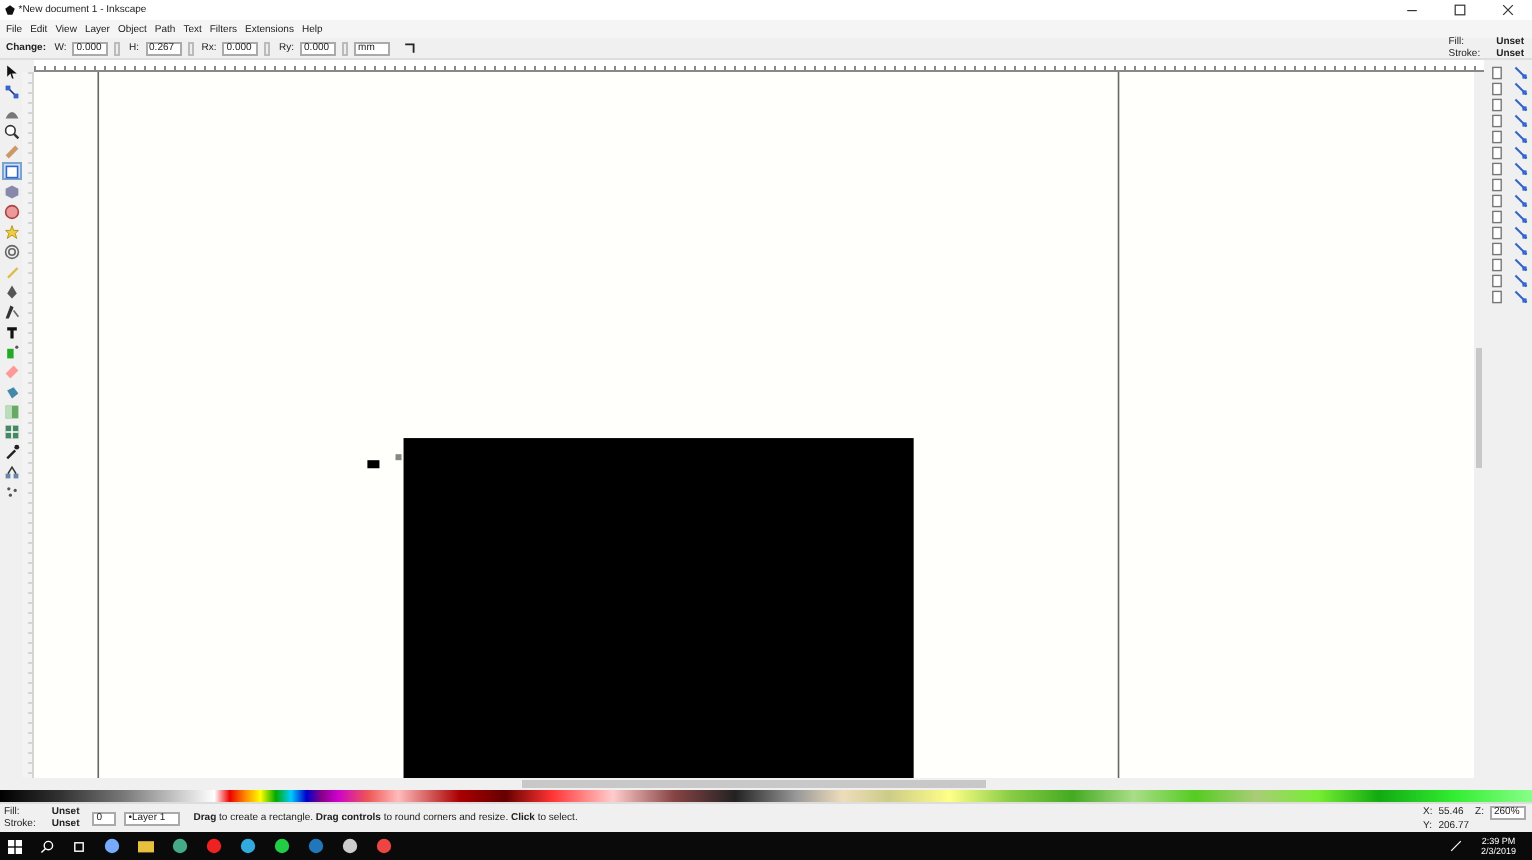  What do you see at coordinates (11, 391) in the screenshot?
I see `bucket-tool-button` at bounding box center [11, 391].